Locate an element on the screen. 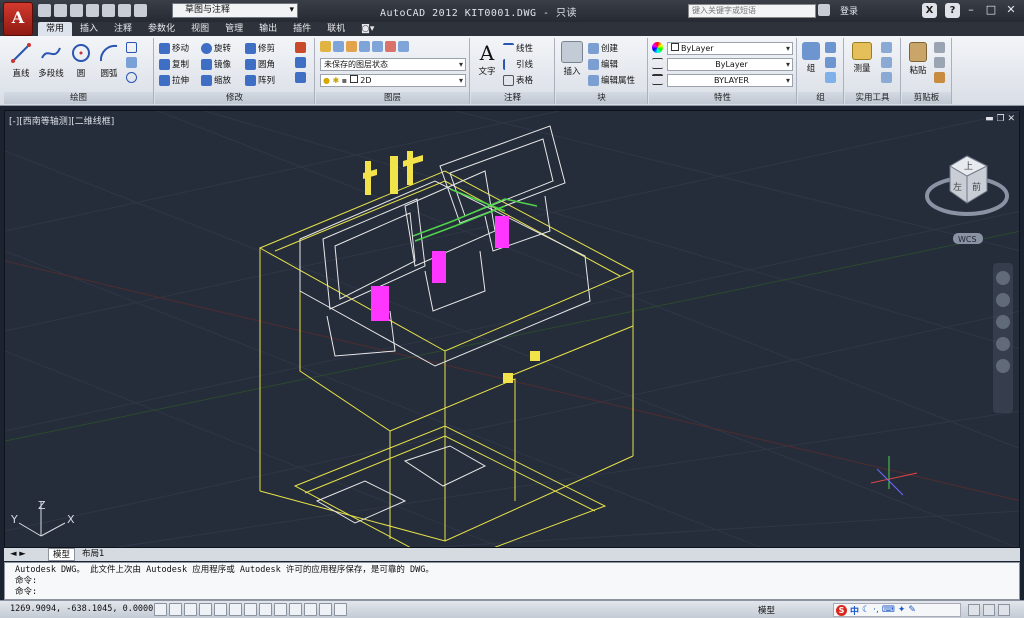 This screenshot has width=1024, height=618. print-icon is located at coordinates (108, 10).